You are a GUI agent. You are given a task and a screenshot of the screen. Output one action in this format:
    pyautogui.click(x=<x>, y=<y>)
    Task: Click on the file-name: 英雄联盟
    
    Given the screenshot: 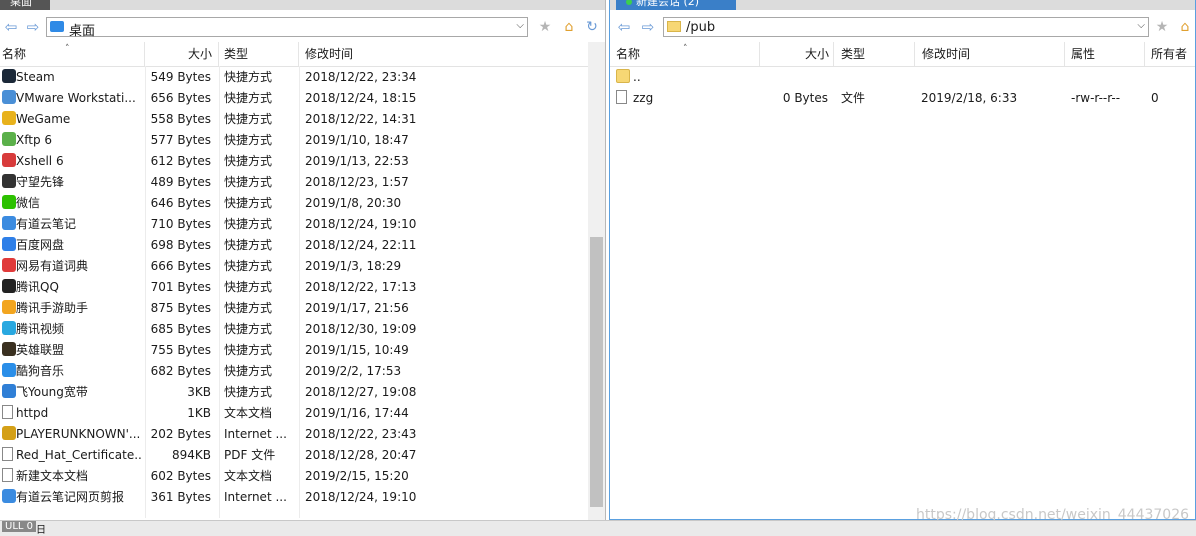 What is the action you would take?
    pyautogui.click(x=40, y=350)
    